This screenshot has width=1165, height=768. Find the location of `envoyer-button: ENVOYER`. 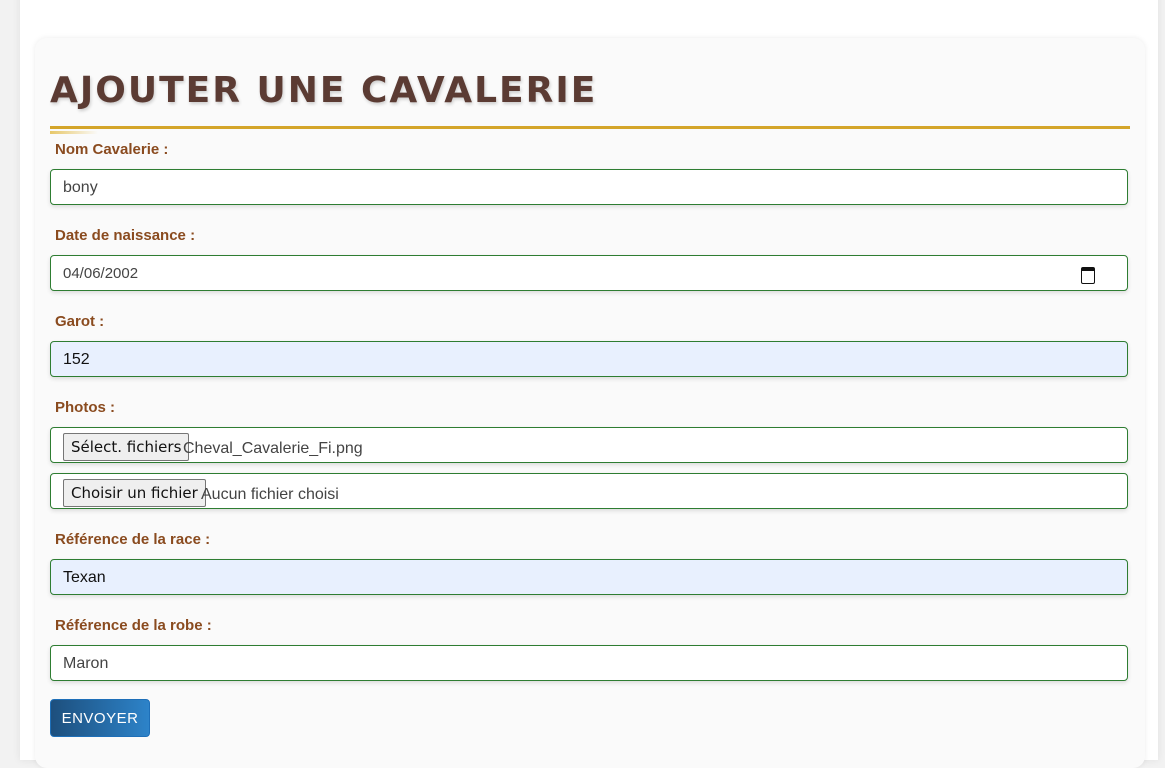

envoyer-button: ENVOYER is located at coordinates (100, 718).